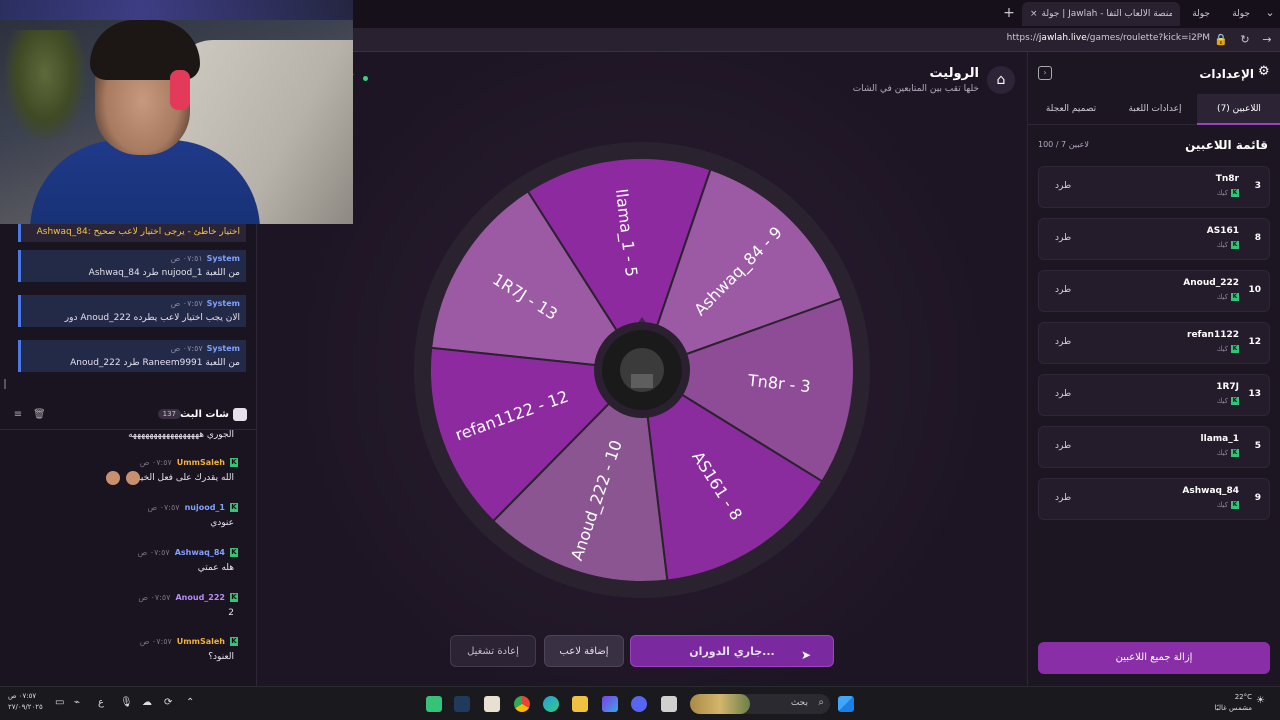 The width and height of the screenshot is (1280, 720). I want to click on players-list-title: قائمة اللاعبين, so click(1226, 145).